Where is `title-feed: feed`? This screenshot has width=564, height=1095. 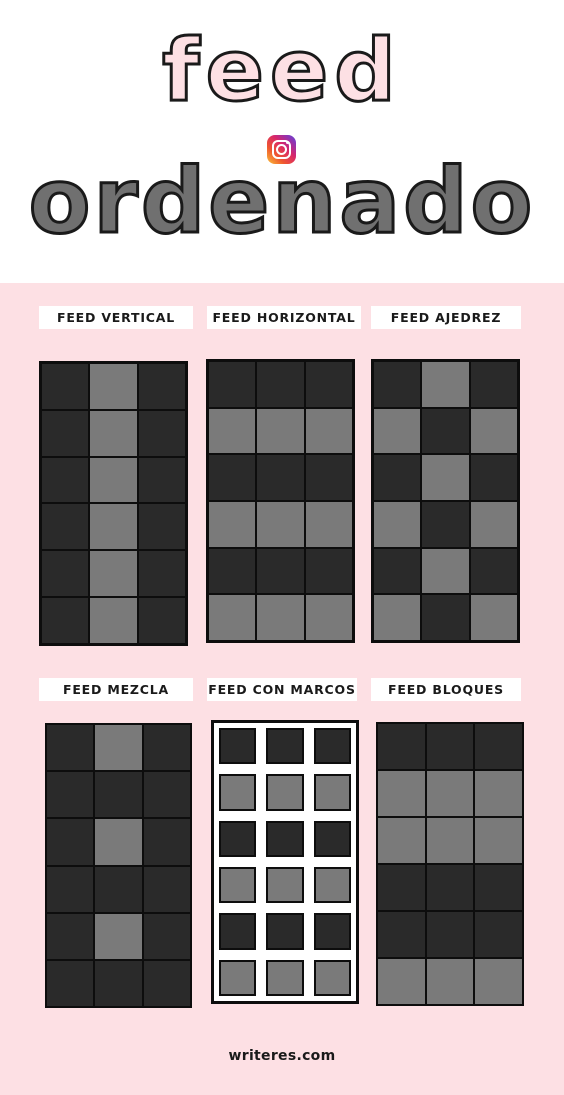
title-feed: feed is located at coordinates (282, 71).